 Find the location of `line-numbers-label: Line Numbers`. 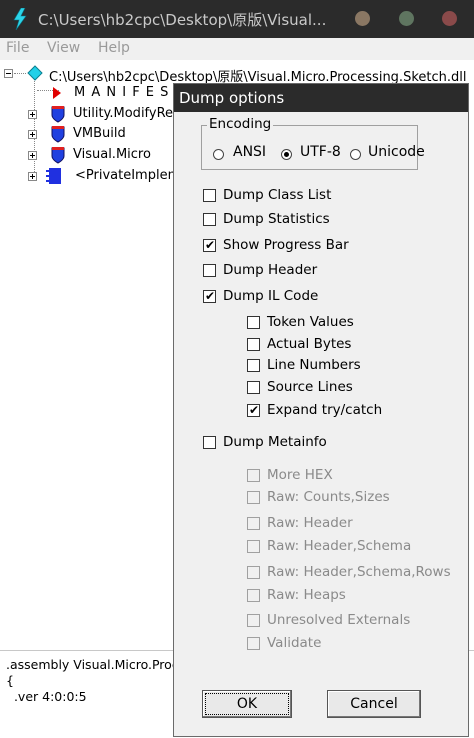

line-numbers-label: Line Numbers is located at coordinates (314, 365).